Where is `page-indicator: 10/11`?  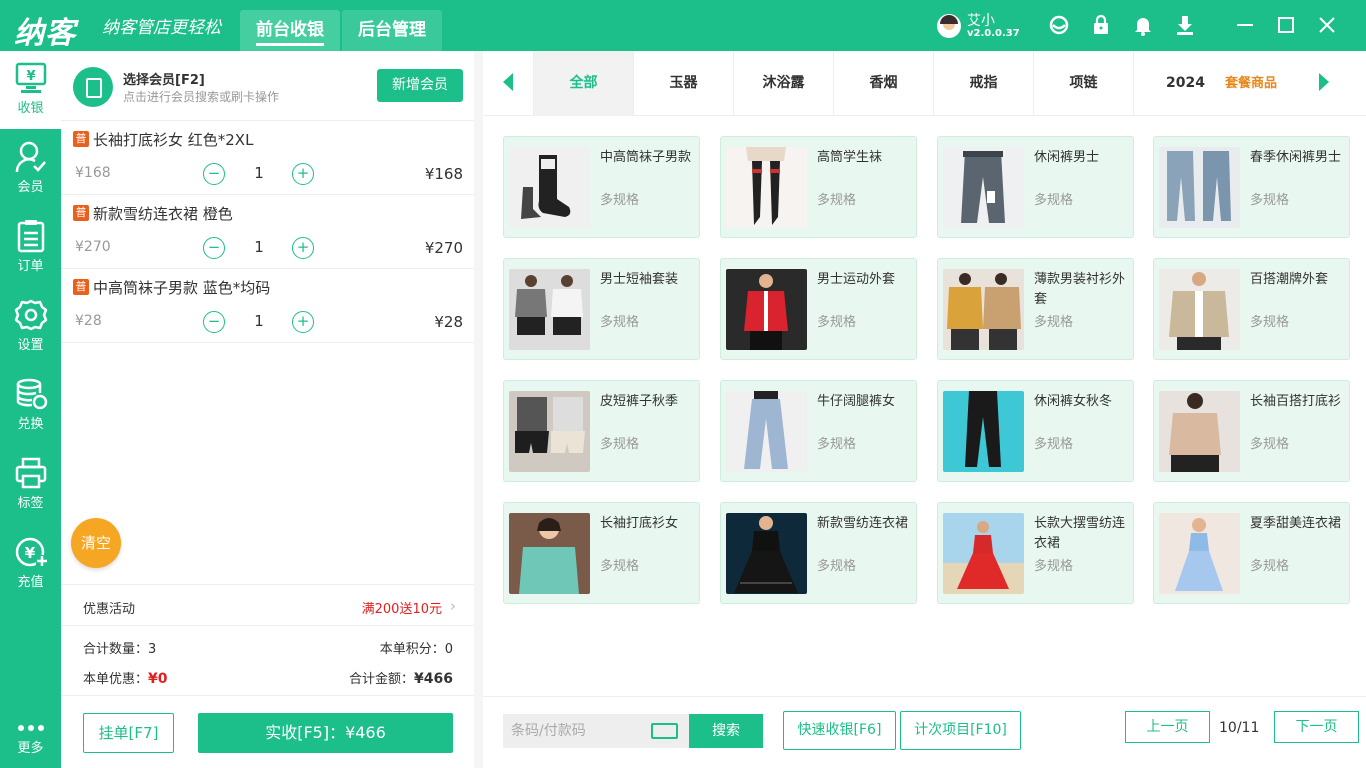
page-indicator: 10/11 is located at coordinates (1239, 728).